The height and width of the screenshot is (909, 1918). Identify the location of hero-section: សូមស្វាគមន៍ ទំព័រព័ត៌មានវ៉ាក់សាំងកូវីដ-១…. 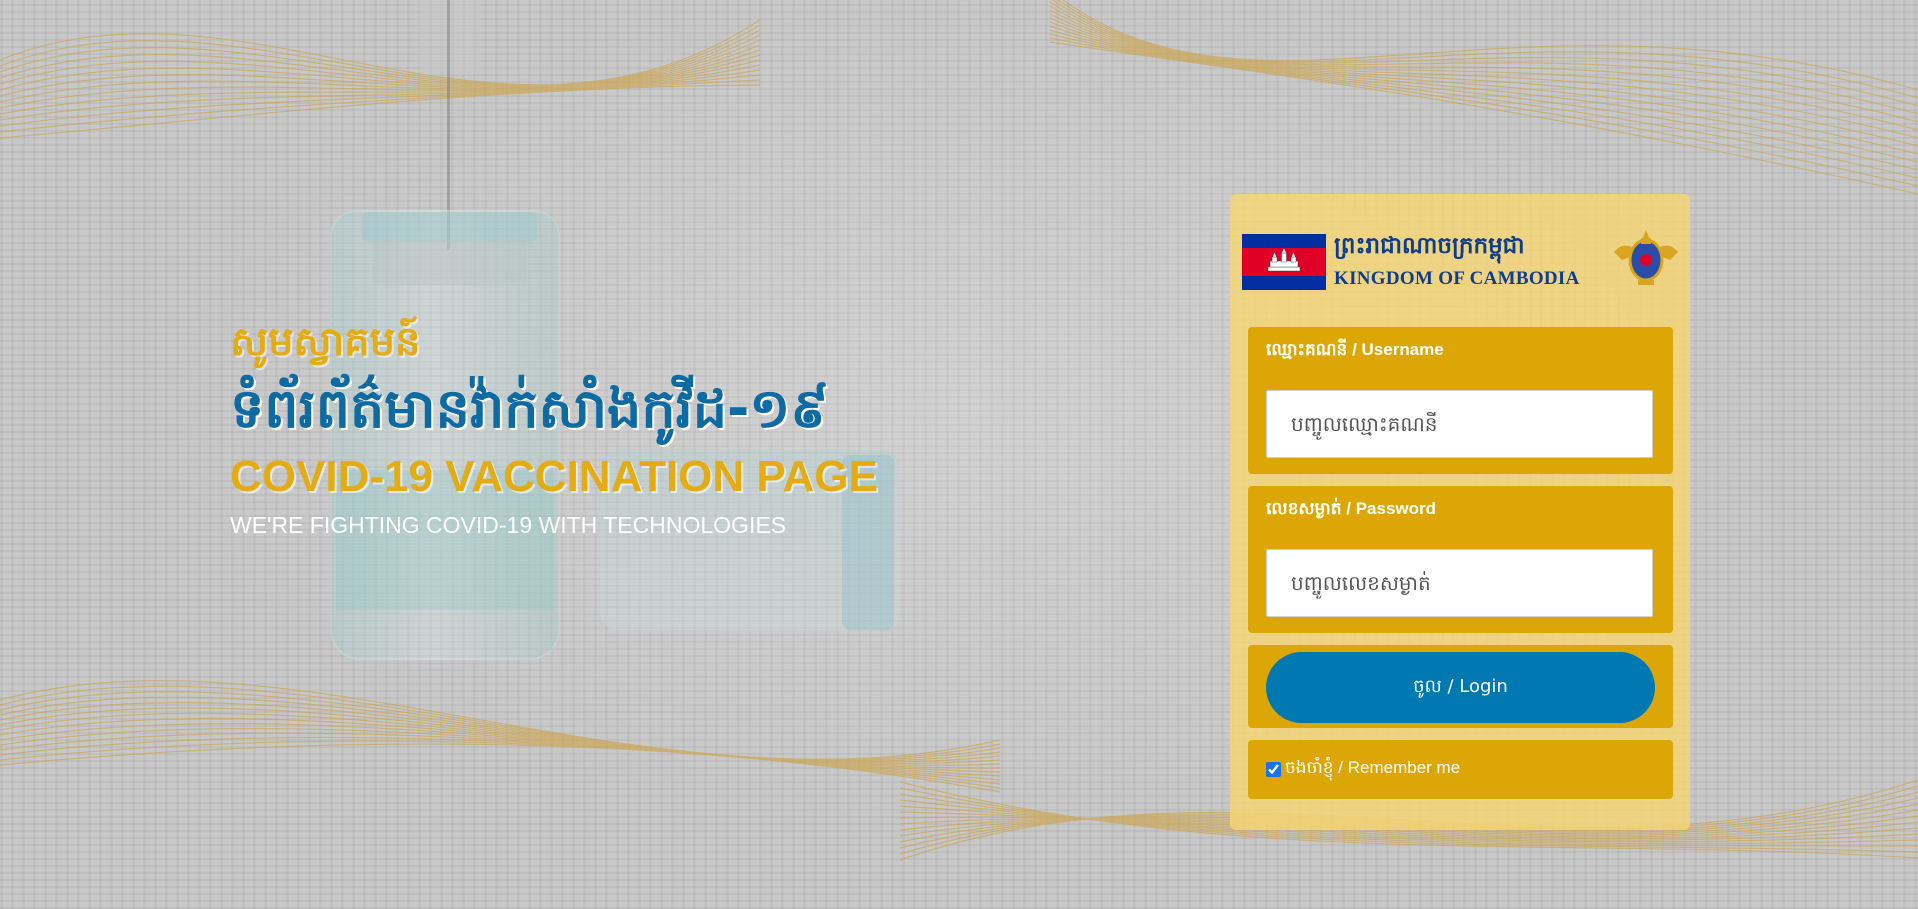
(554, 430).